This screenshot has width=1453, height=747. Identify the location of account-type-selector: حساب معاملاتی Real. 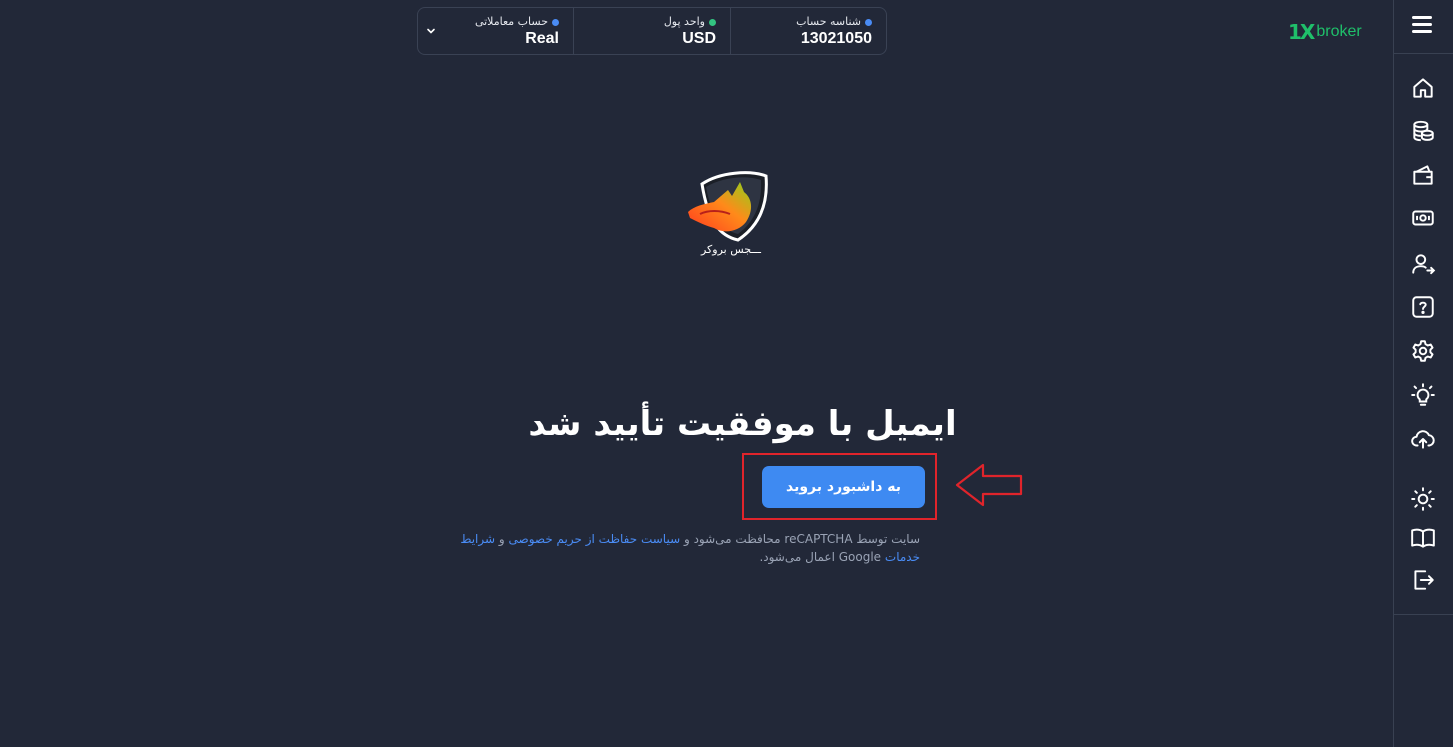
(496, 31).